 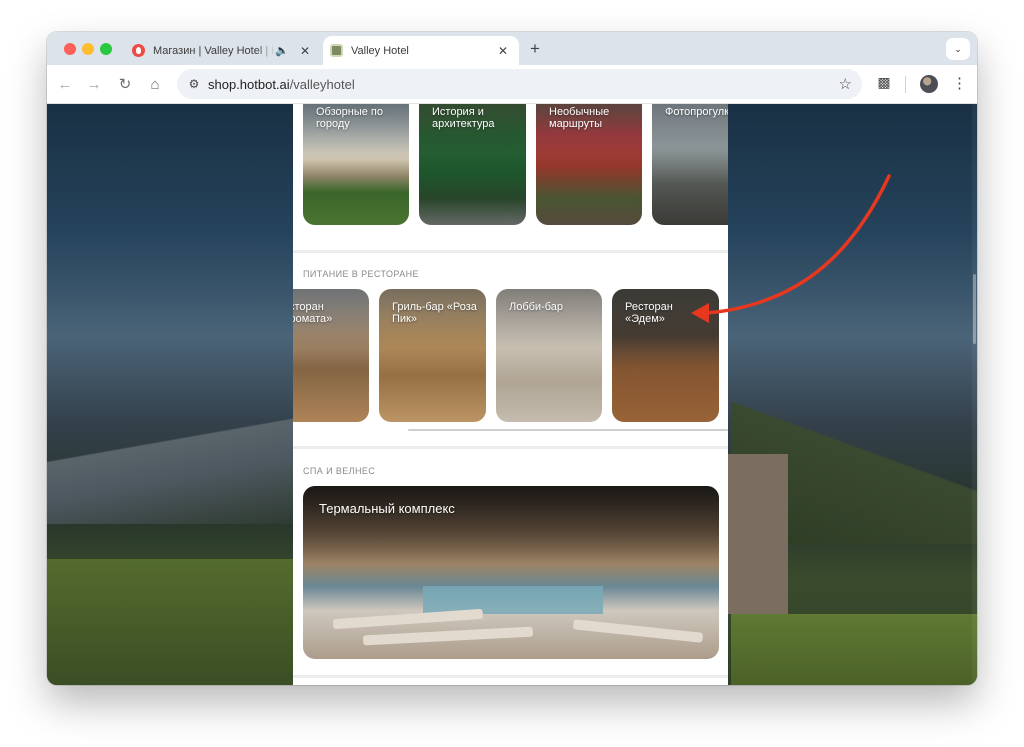 What do you see at coordinates (356, 164) in the screenshot?
I see `card-city-tours: Обзорные по городу` at bounding box center [356, 164].